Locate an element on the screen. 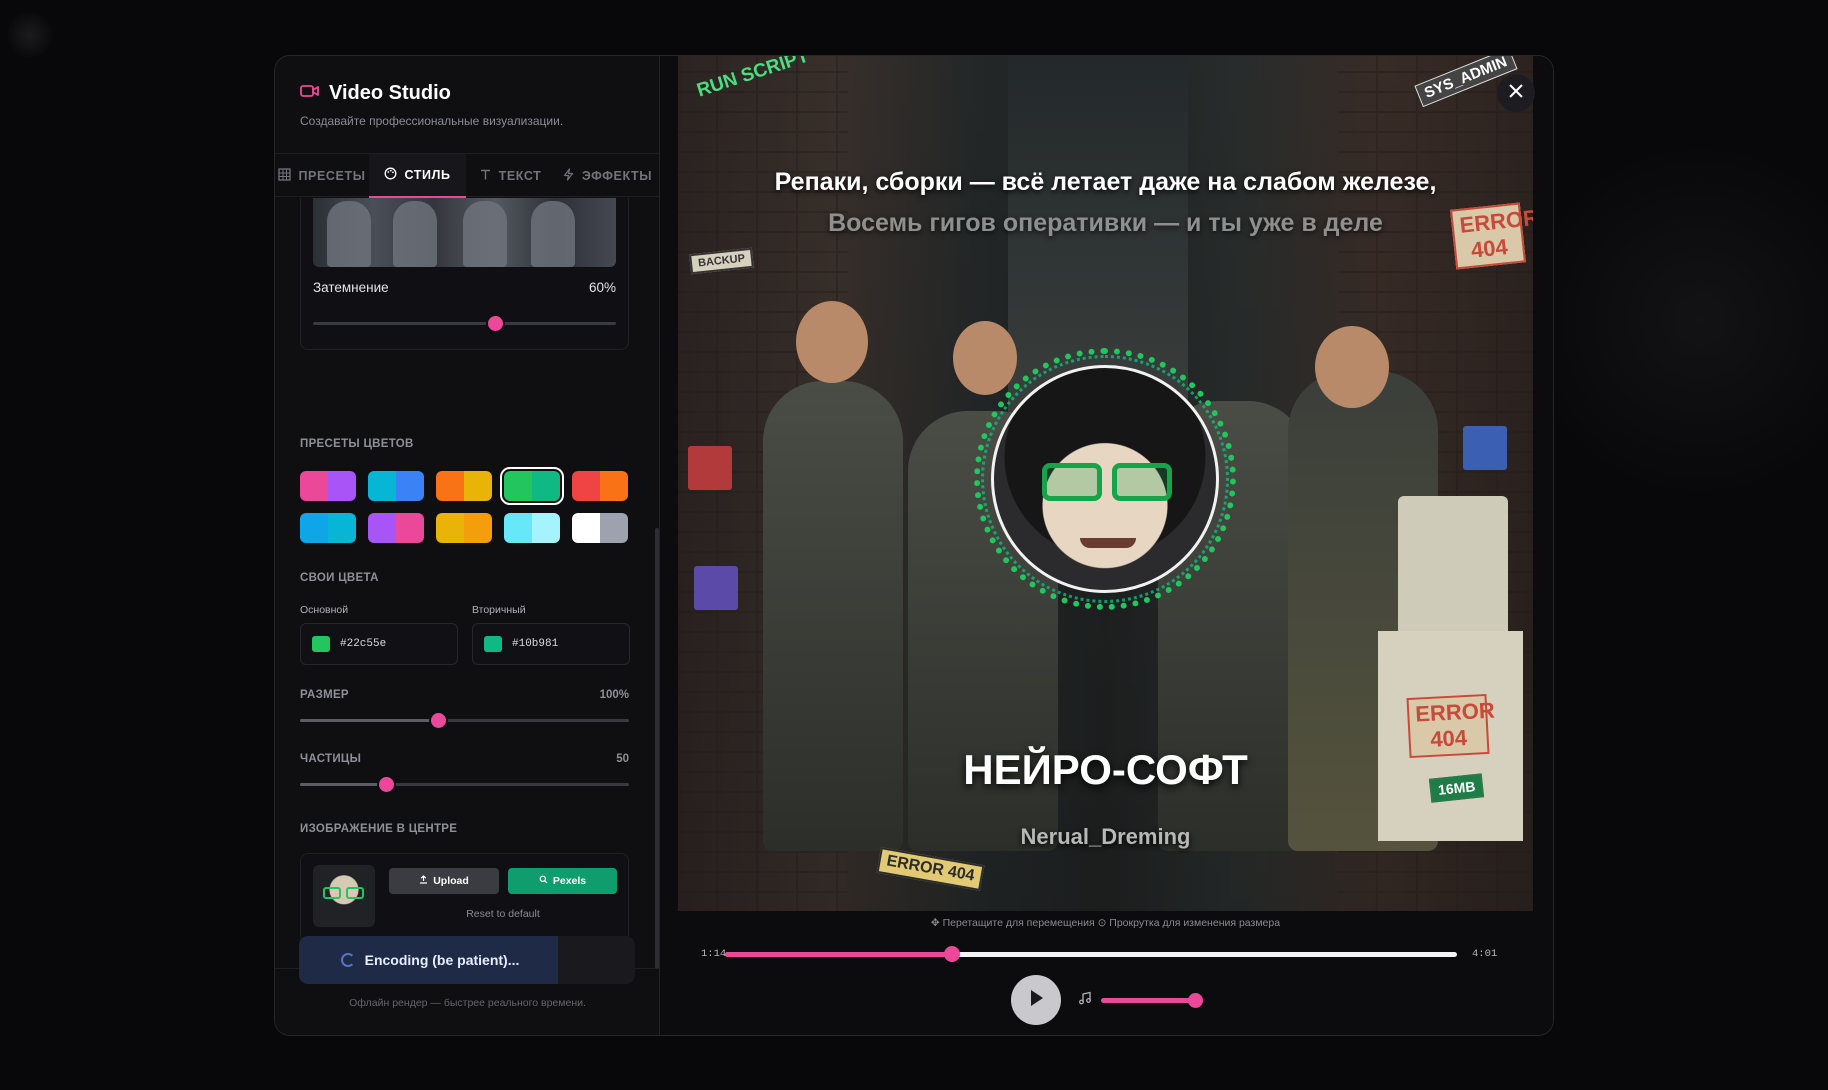 The height and width of the screenshot is (1090, 1828). size-slider-handle is located at coordinates (439, 720).